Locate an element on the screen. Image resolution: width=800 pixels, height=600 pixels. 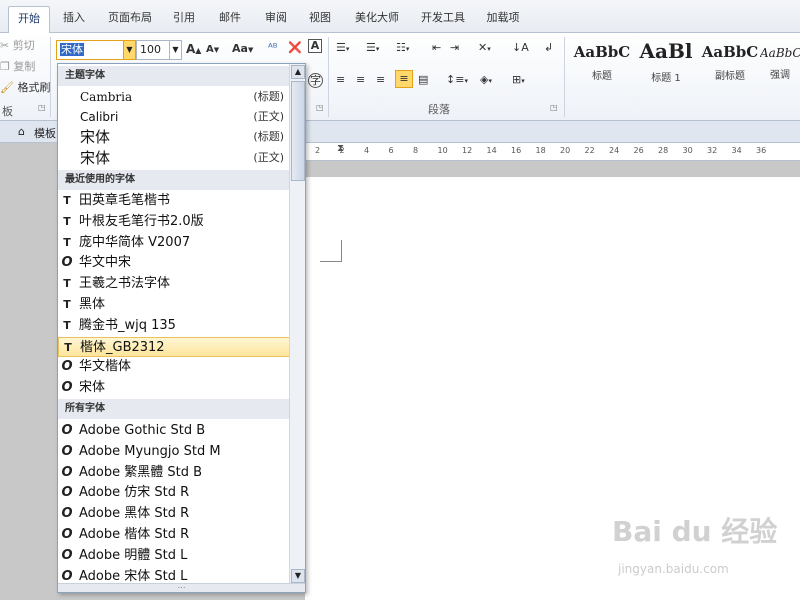
all-font-option: O Adobe 黑体 Std R is located at coordinates (174, 514).